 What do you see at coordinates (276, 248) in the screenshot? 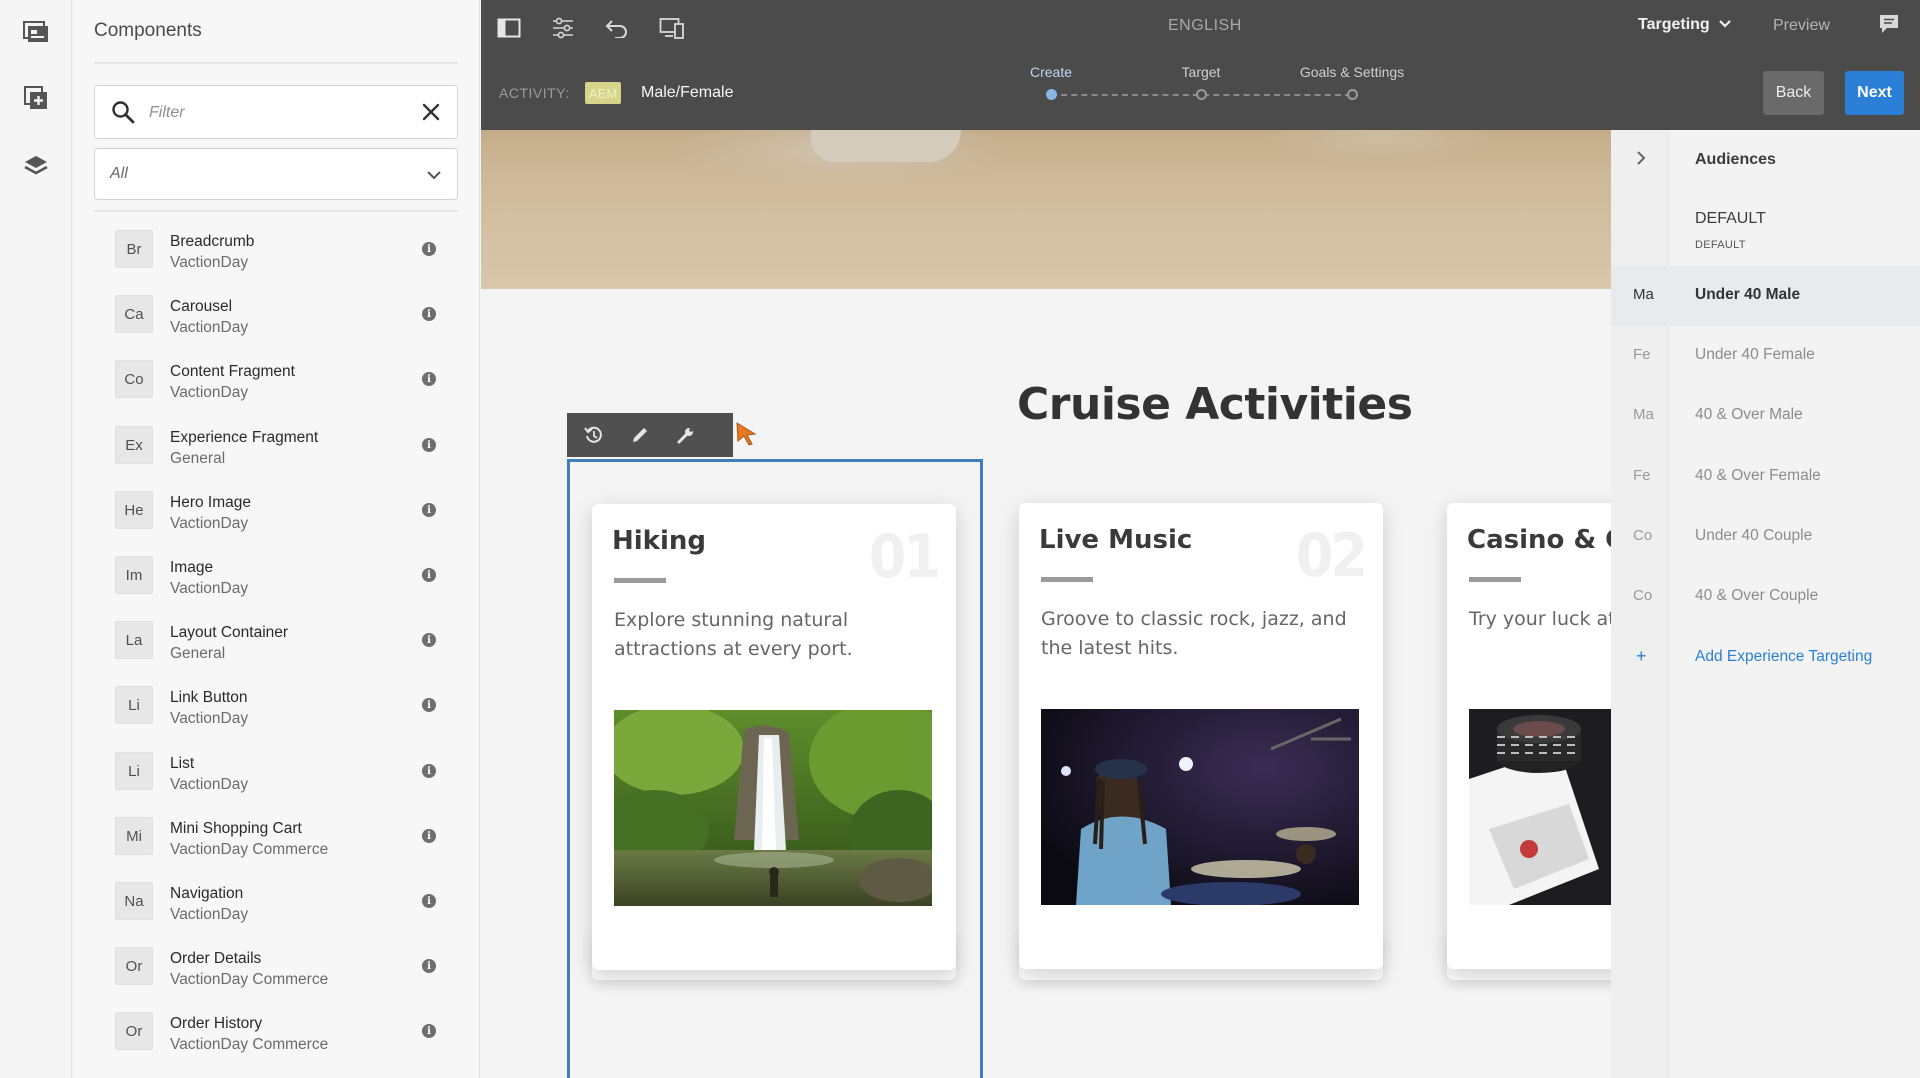
I see `component-item: Br Breadcrumb VactionDay i` at bounding box center [276, 248].